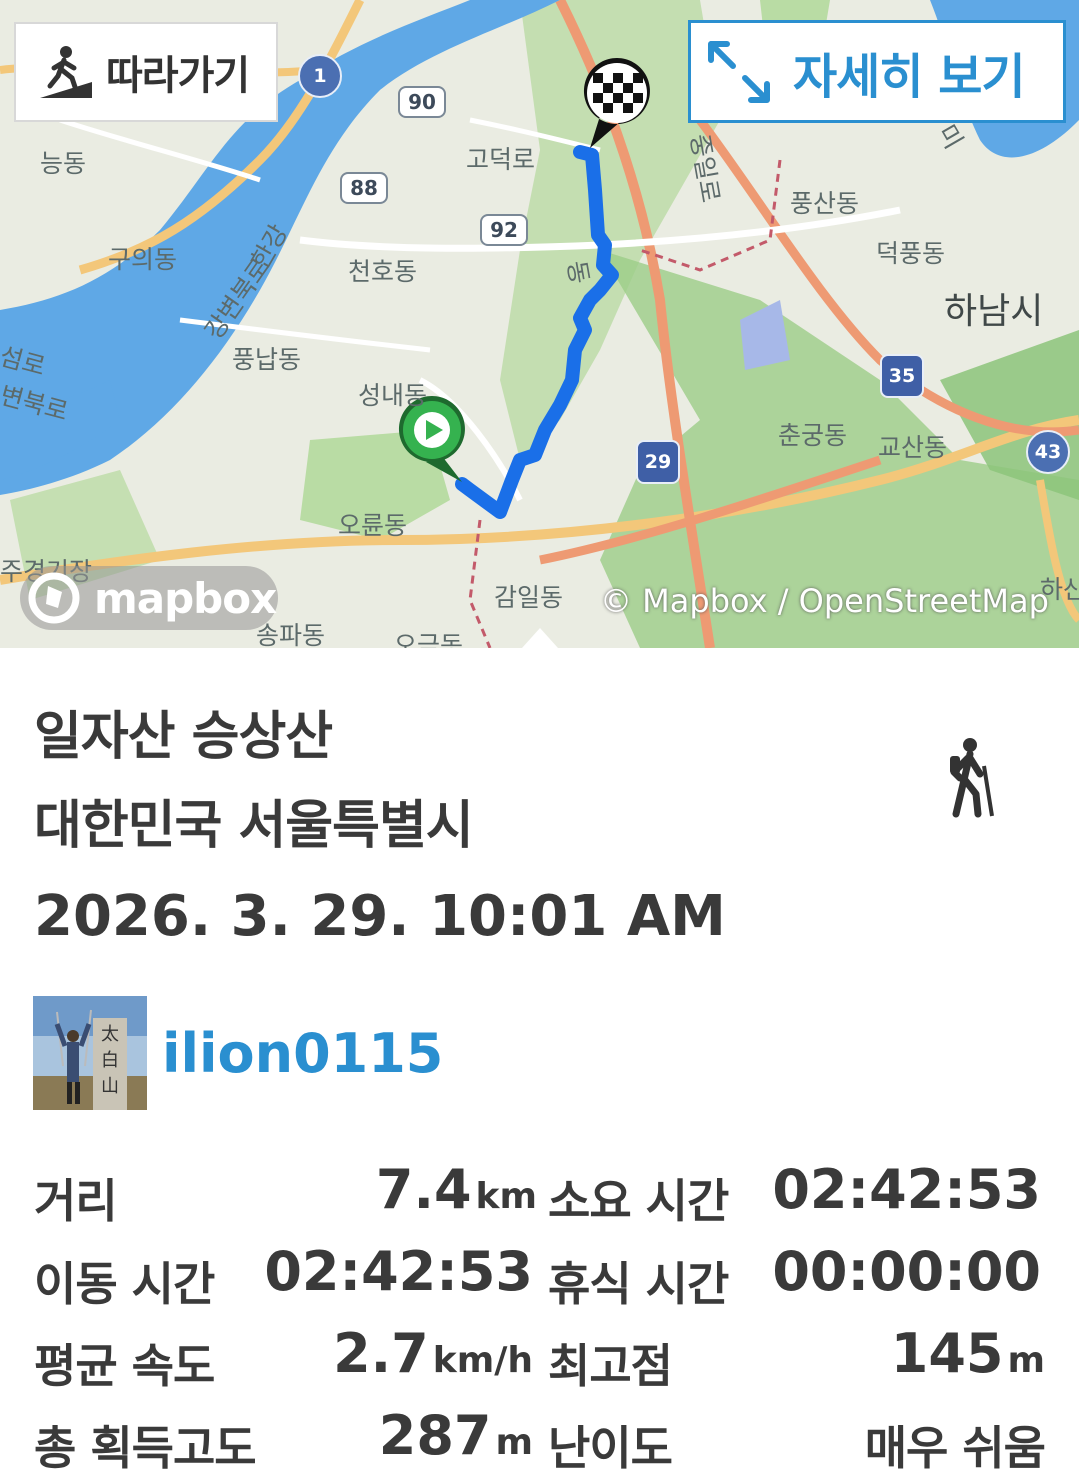 The image size is (1079, 1483). Describe the element at coordinates (143, 259) in the screenshot. I see `map-label: 구의동` at that location.